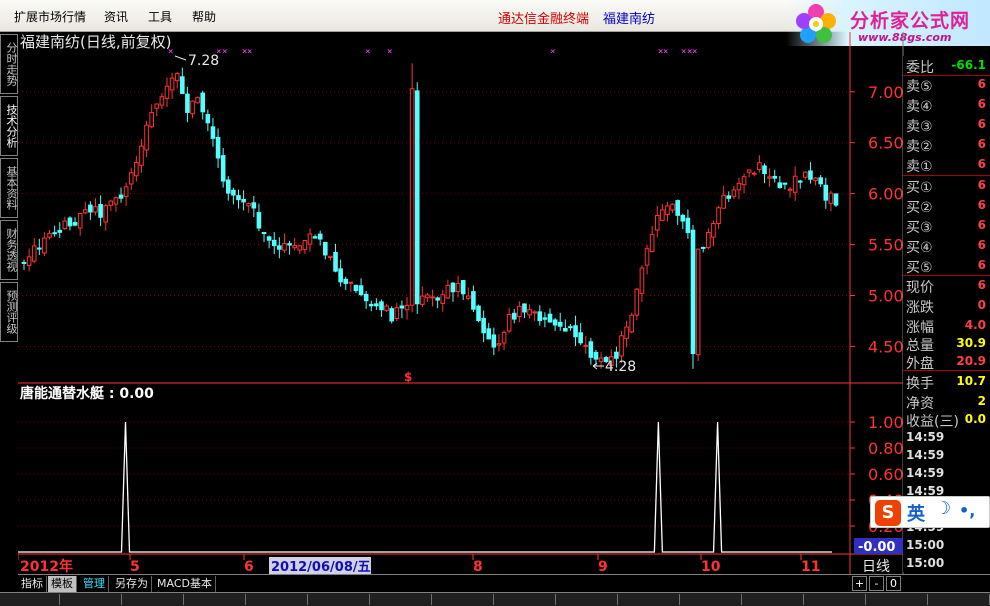 Image resolution: width=990 pixels, height=606 pixels. What do you see at coordinates (132, 584) in the screenshot?
I see `tab-save-as: 另存为` at bounding box center [132, 584].